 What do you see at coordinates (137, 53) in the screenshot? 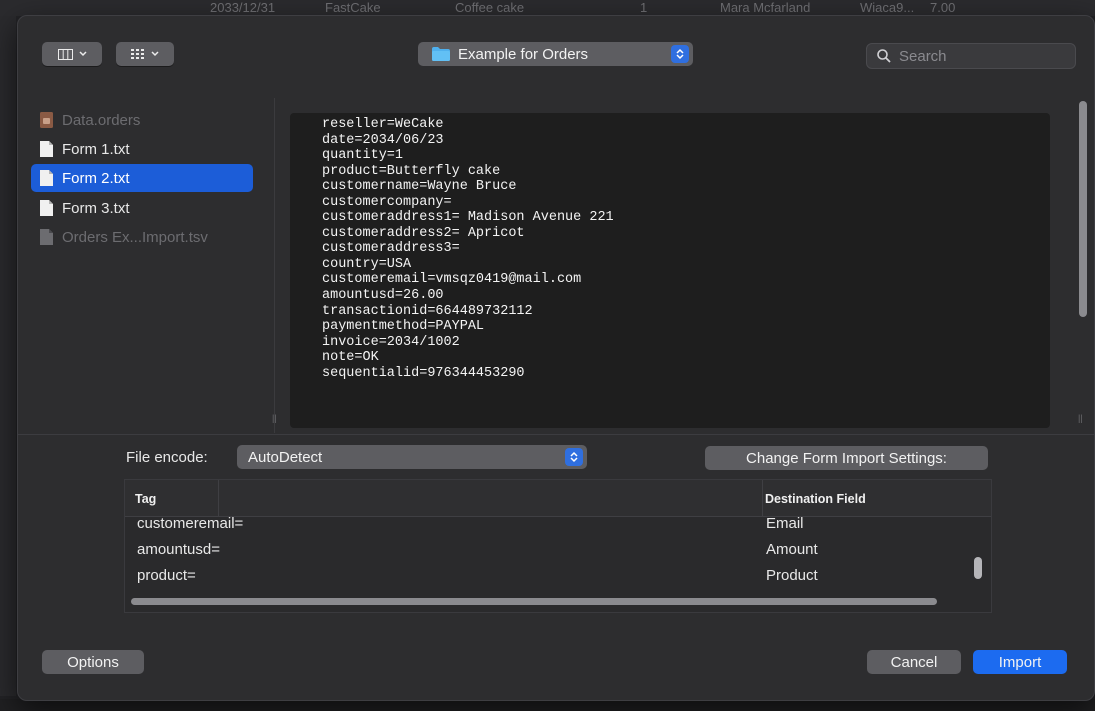
I see `grid-icon` at bounding box center [137, 53].